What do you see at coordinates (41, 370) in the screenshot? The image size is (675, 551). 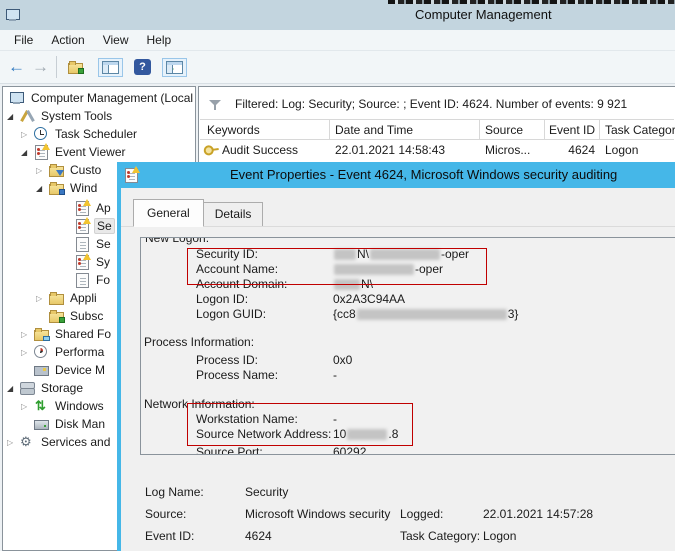 I see `device-manager-icon` at bounding box center [41, 370].